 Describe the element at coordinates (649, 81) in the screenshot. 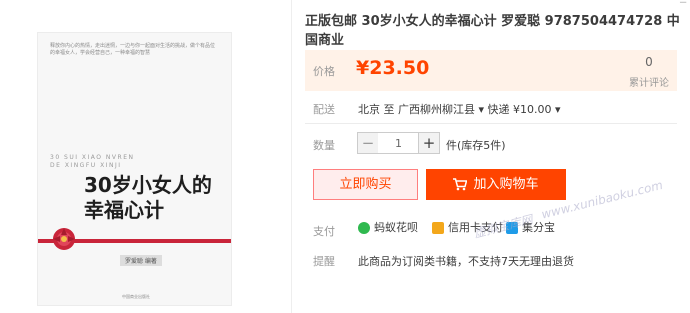

I see `review-count-label: 累计评论` at that location.